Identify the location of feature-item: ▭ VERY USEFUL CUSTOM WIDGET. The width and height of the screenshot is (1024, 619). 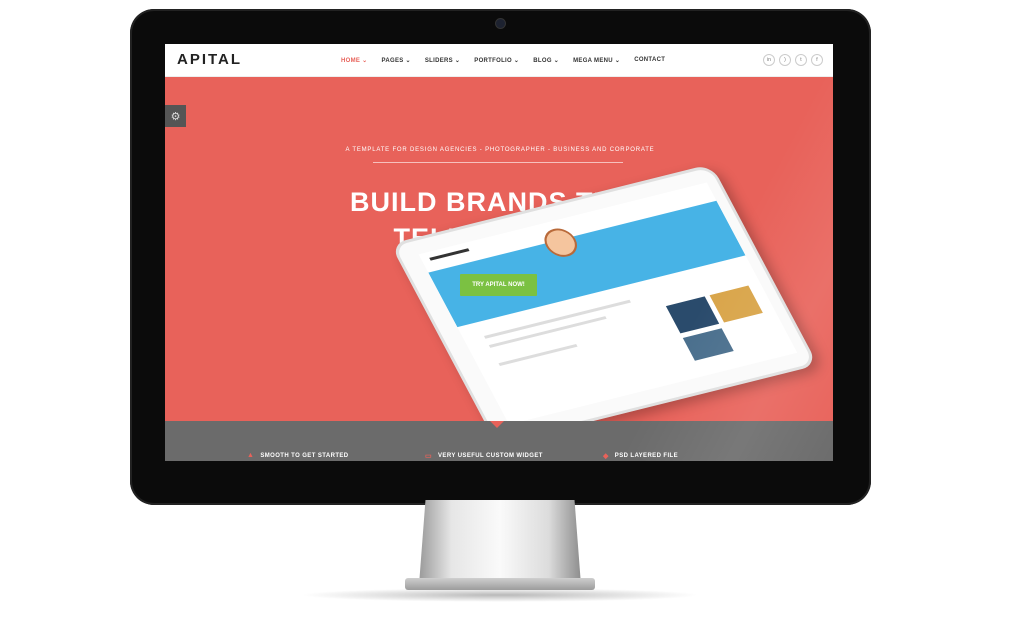
(484, 456).